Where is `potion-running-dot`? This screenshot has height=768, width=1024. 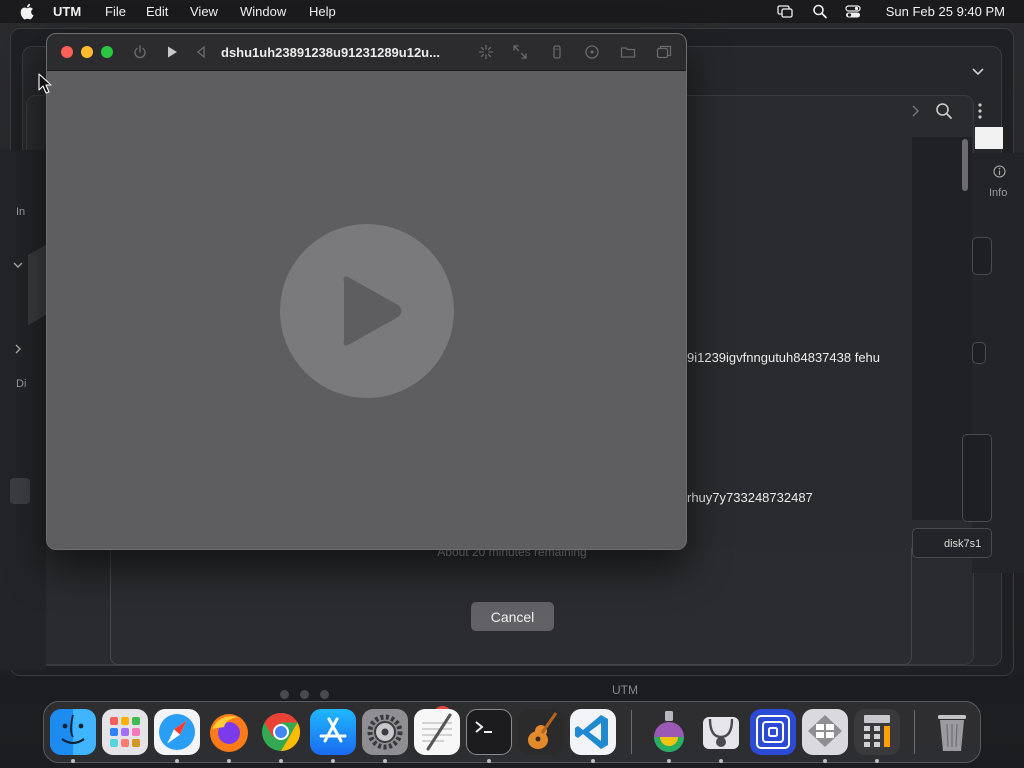 potion-running-dot is located at coordinates (669, 761).